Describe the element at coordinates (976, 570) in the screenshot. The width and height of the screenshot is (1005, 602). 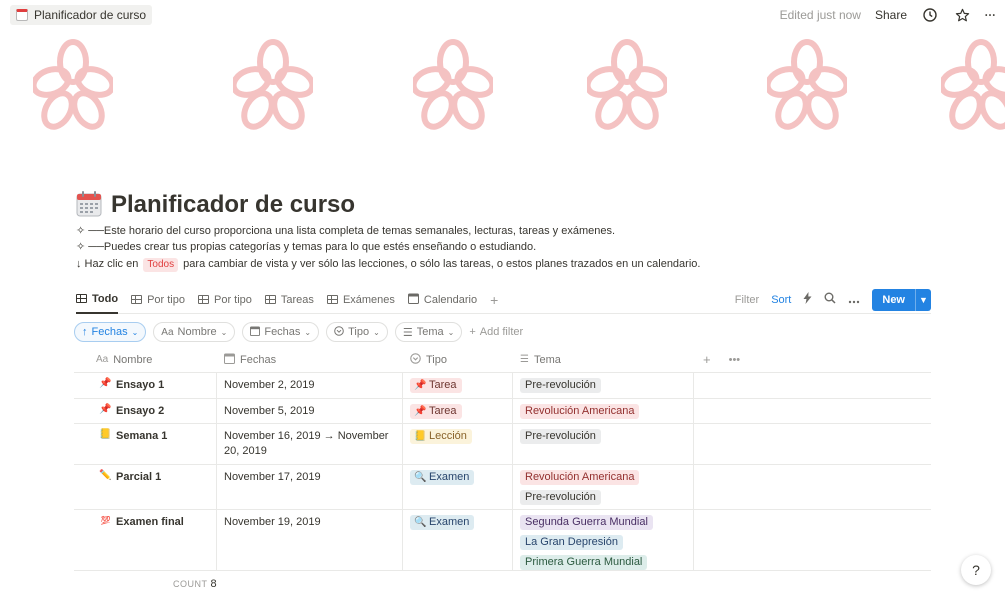
I see `help-button: ?` at that location.